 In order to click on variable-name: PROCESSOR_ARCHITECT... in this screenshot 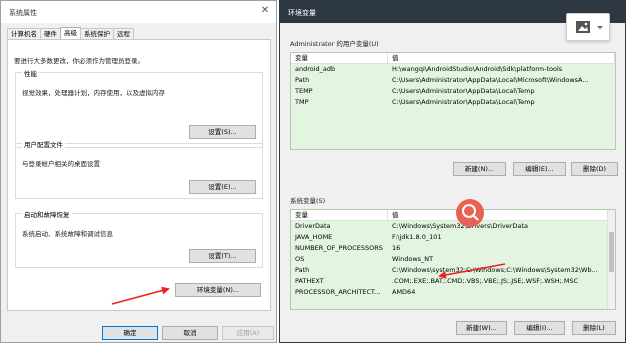, I will do `click(338, 292)`.